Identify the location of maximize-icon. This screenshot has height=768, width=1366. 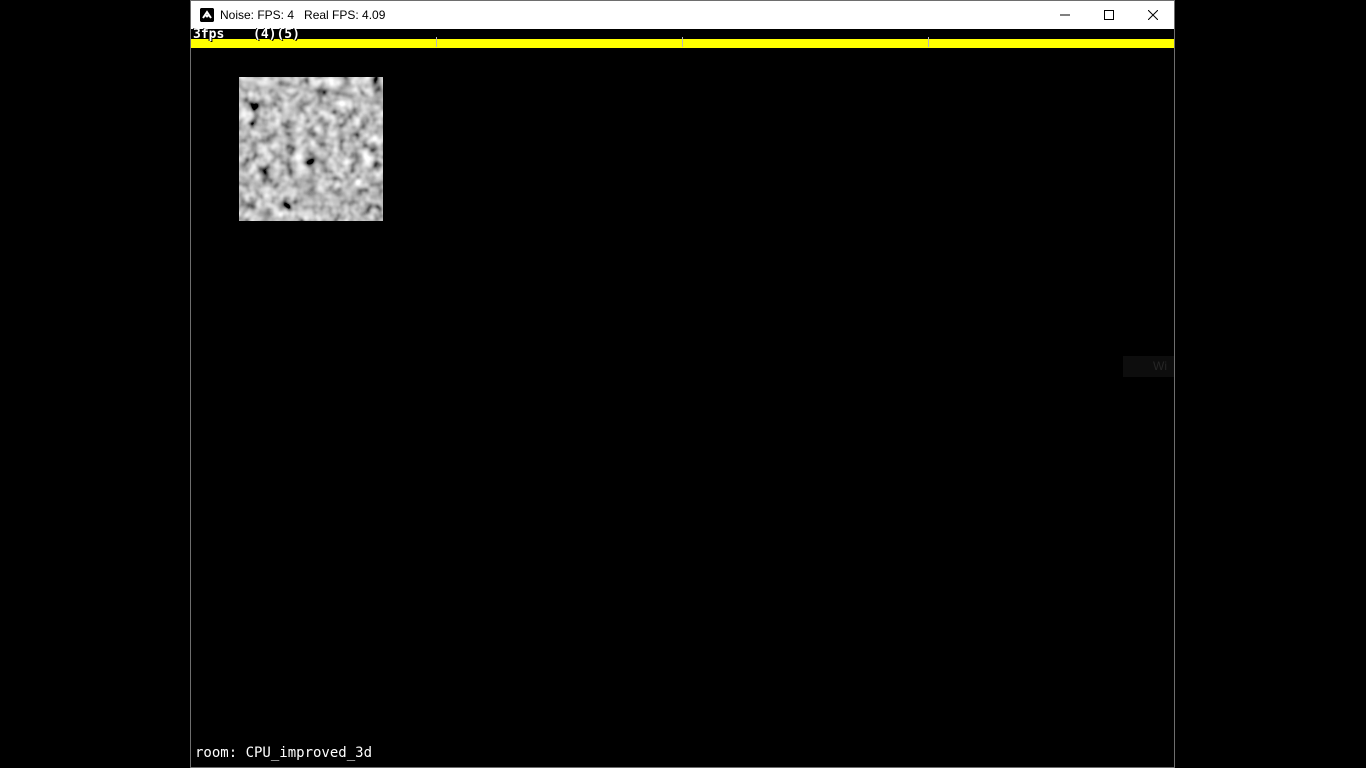
(1109, 15).